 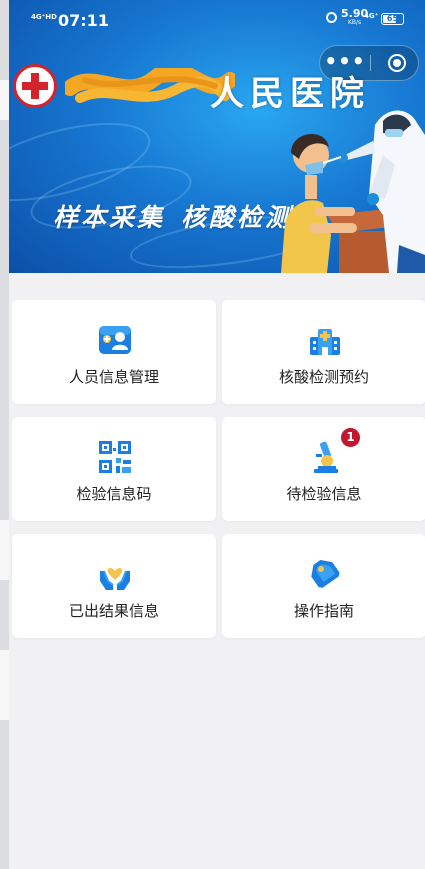 I want to click on hospital-building-icon, so click(x=325, y=342).